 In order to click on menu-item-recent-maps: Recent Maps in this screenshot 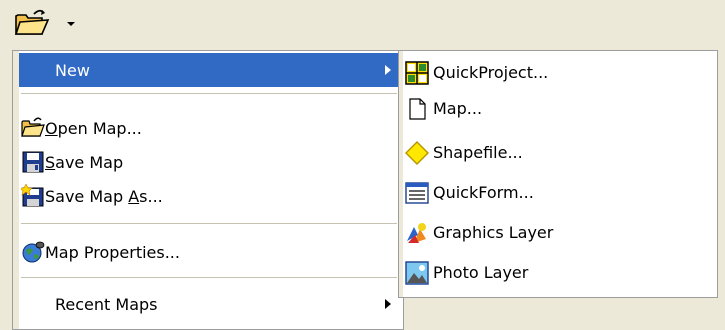, I will do `click(211, 304)`.